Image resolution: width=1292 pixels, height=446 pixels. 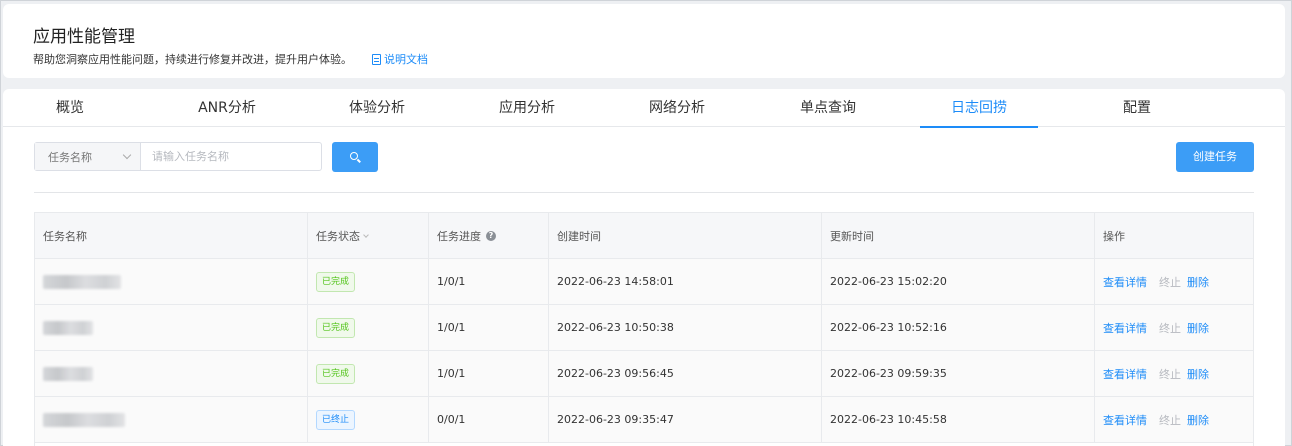 I want to click on updated-time-cell: 2022-06-23 10:45:58, so click(x=958, y=419).